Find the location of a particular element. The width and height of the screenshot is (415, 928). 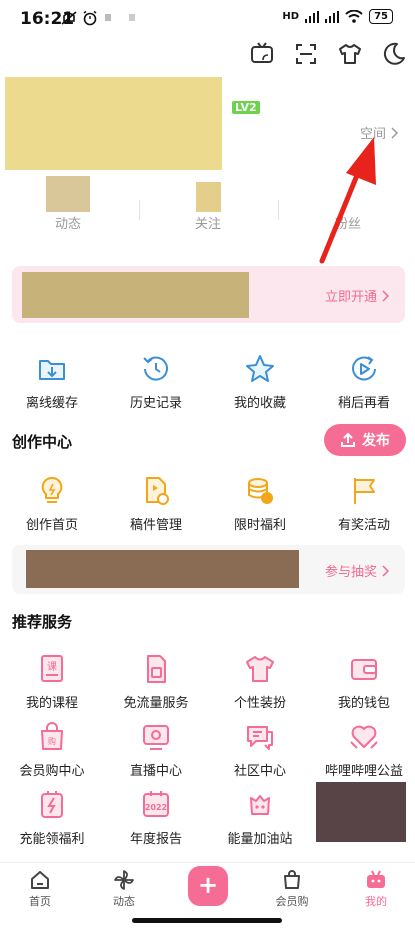

create-plus-button: + is located at coordinates (208, 886).